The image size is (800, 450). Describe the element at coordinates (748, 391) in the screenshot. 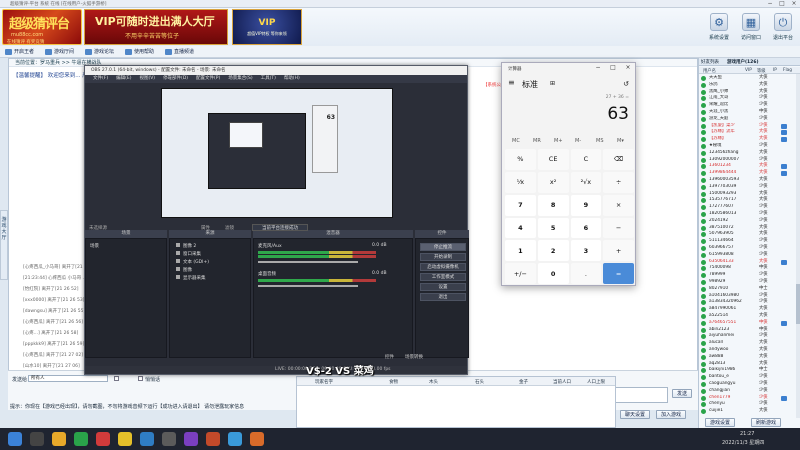

I see `user-row: changjian 少侠` at that location.